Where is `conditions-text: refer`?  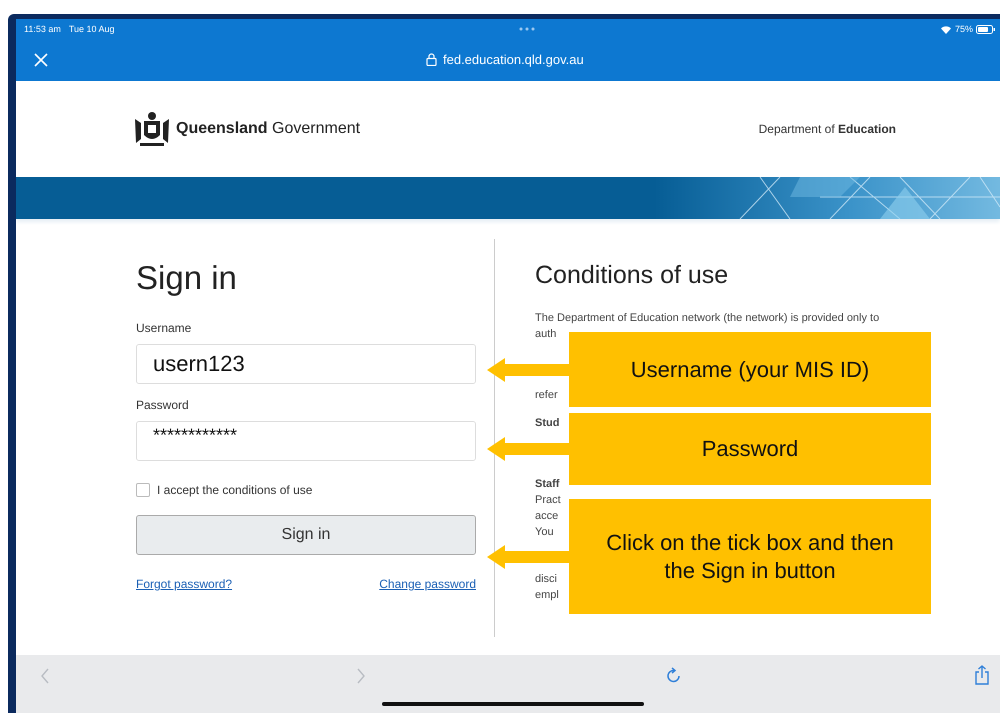
conditions-text: refer is located at coordinates (546, 395).